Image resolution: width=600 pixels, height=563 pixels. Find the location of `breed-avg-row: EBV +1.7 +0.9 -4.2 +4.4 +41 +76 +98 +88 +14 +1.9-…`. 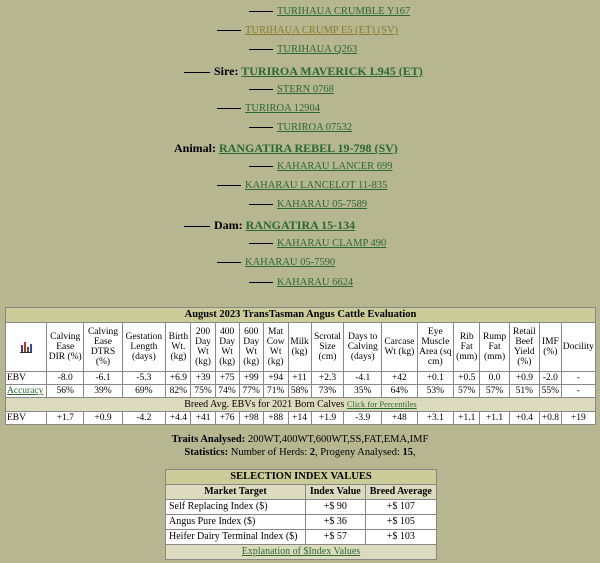

breed-avg-row: EBV +1.7 +0.9 -4.2 +4.4 +41 +76 +98 +88 +14 +1.9-… is located at coordinates (301, 418).